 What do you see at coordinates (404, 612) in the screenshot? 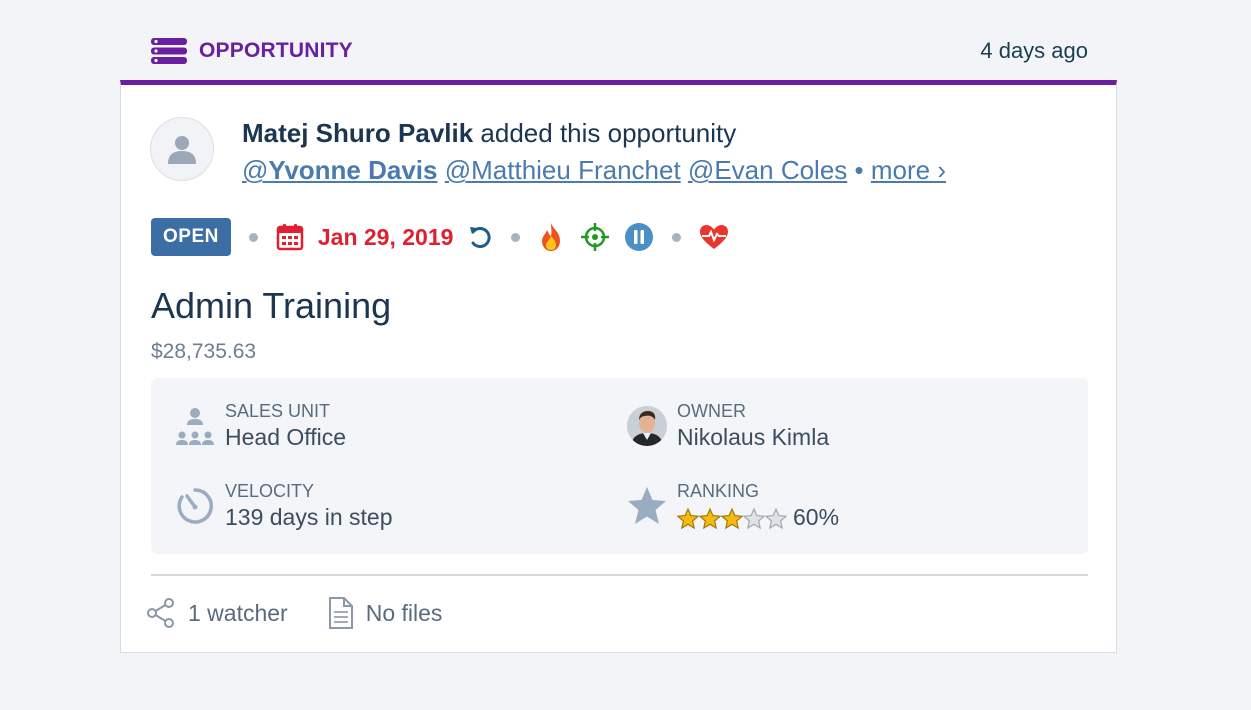
I see `files-text: No files` at bounding box center [404, 612].